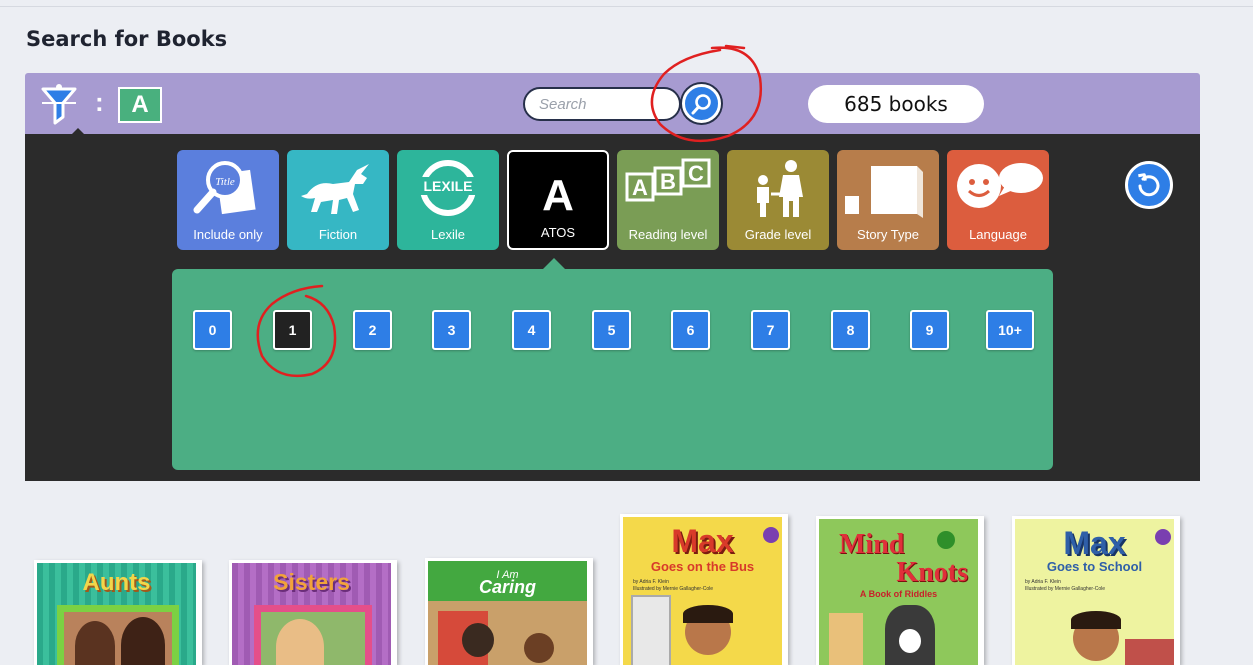  Describe the element at coordinates (896, 104) in the screenshot. I see `book-count-badge: 685 books` at that location.